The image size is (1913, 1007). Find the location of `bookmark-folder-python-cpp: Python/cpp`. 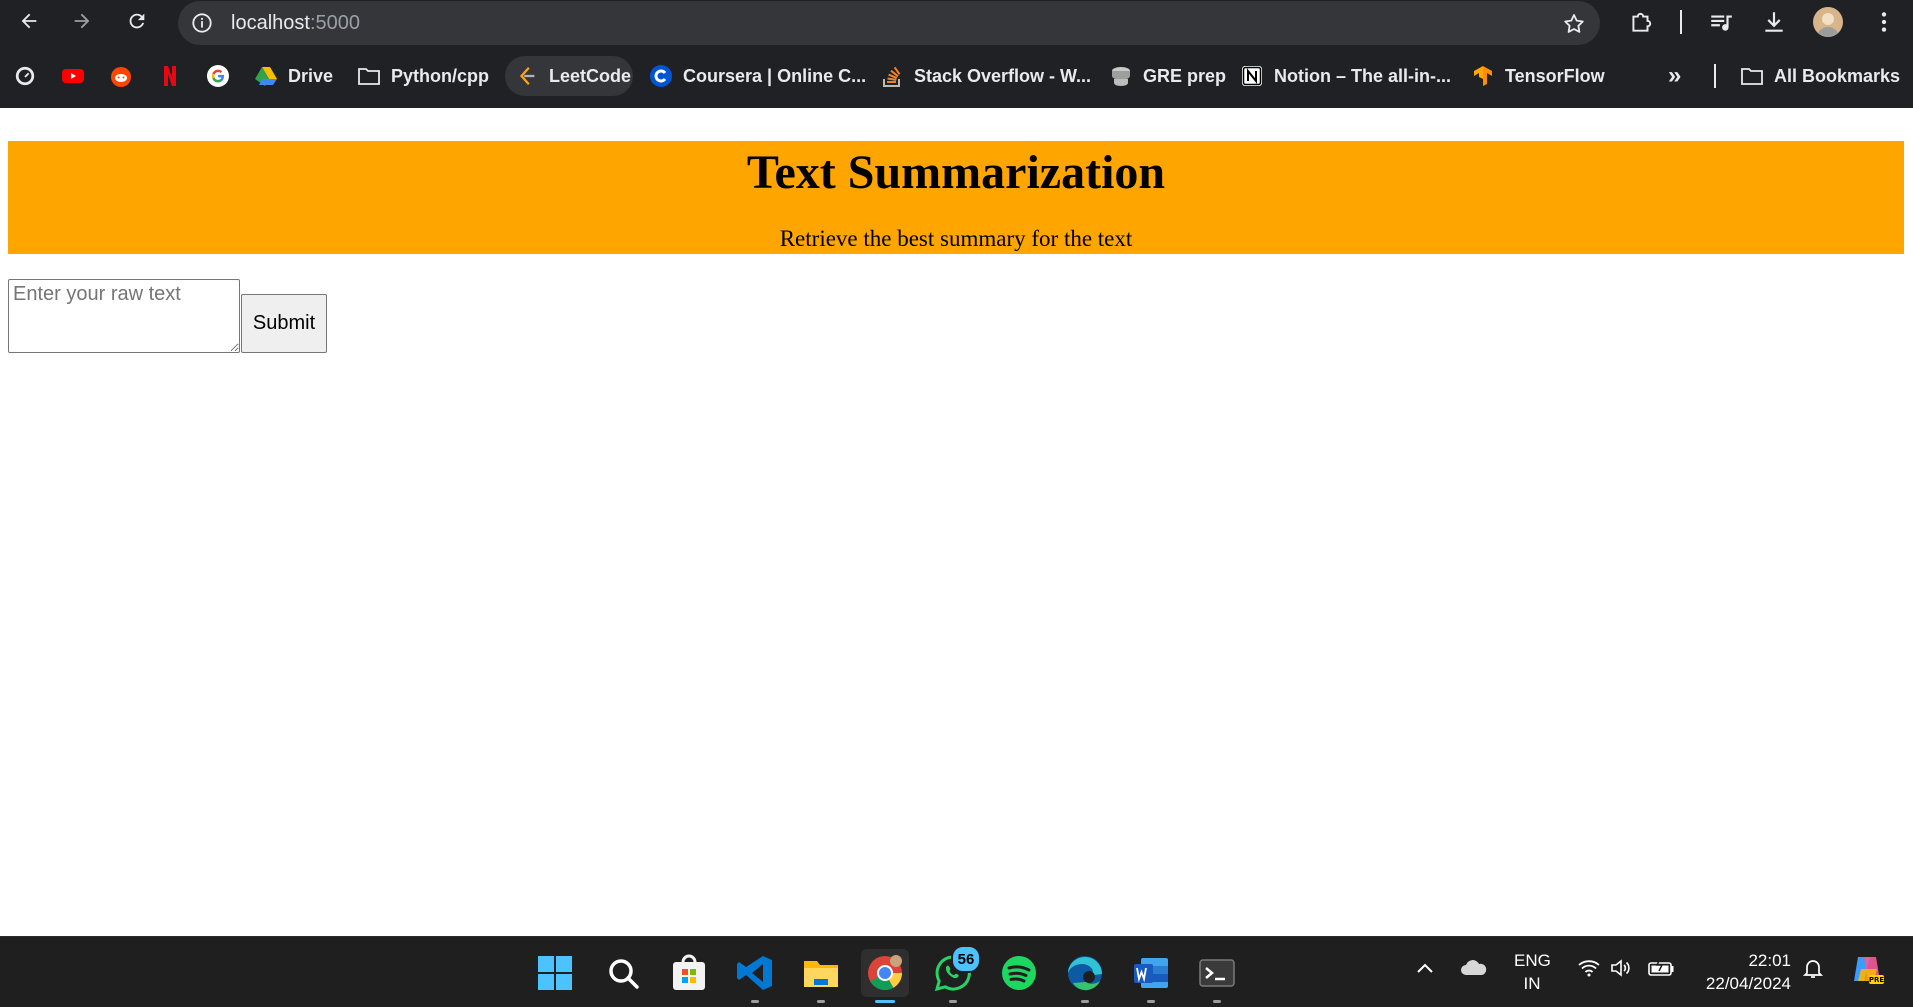

bookmark-folder-python-cpp: Python/cpp is located at coordinates (423, 76).